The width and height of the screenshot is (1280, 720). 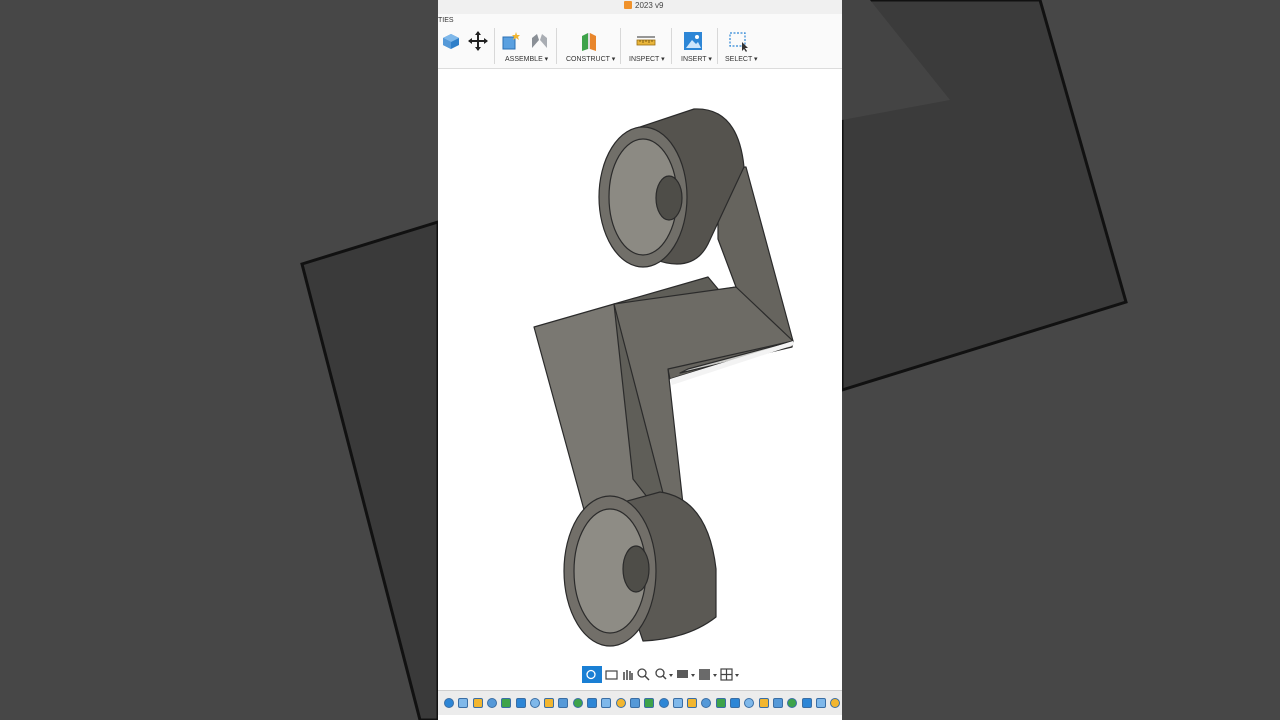 I want to click on joint-icon, so click(x=539, y=41).